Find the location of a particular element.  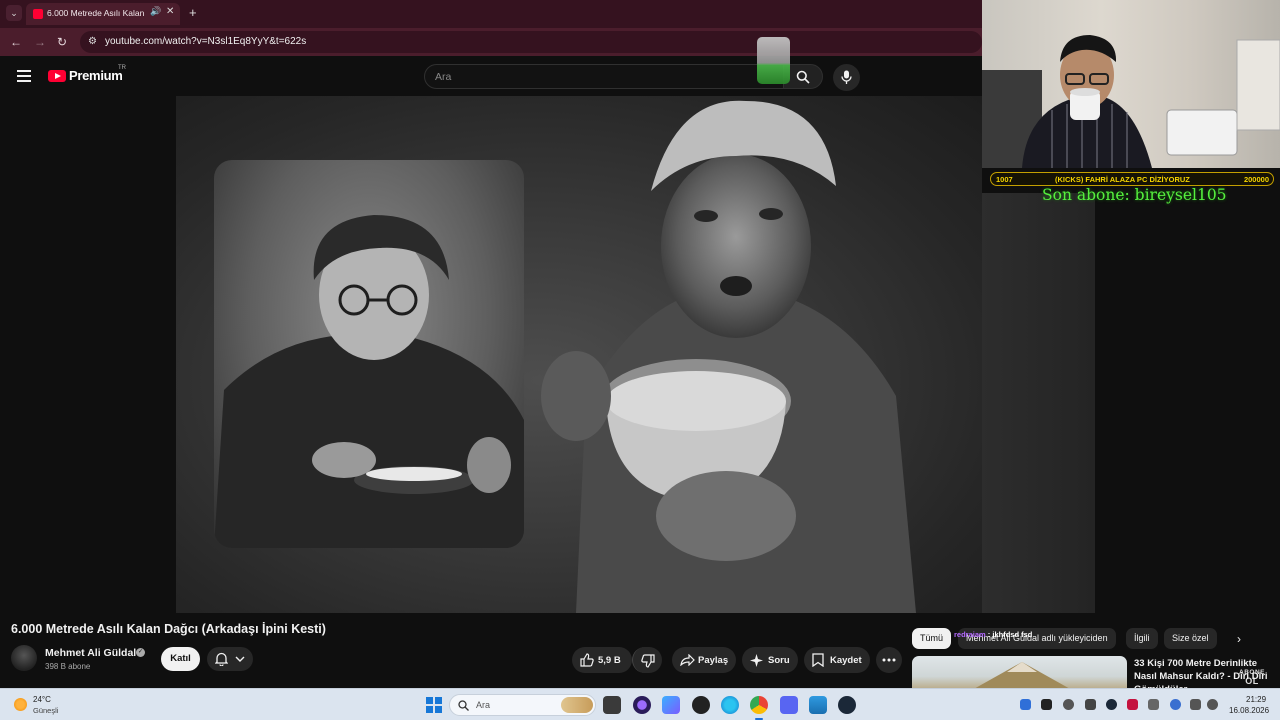

last-subscriber-text: Son abone: bireysel105 is located at coordinates (1134, 195).